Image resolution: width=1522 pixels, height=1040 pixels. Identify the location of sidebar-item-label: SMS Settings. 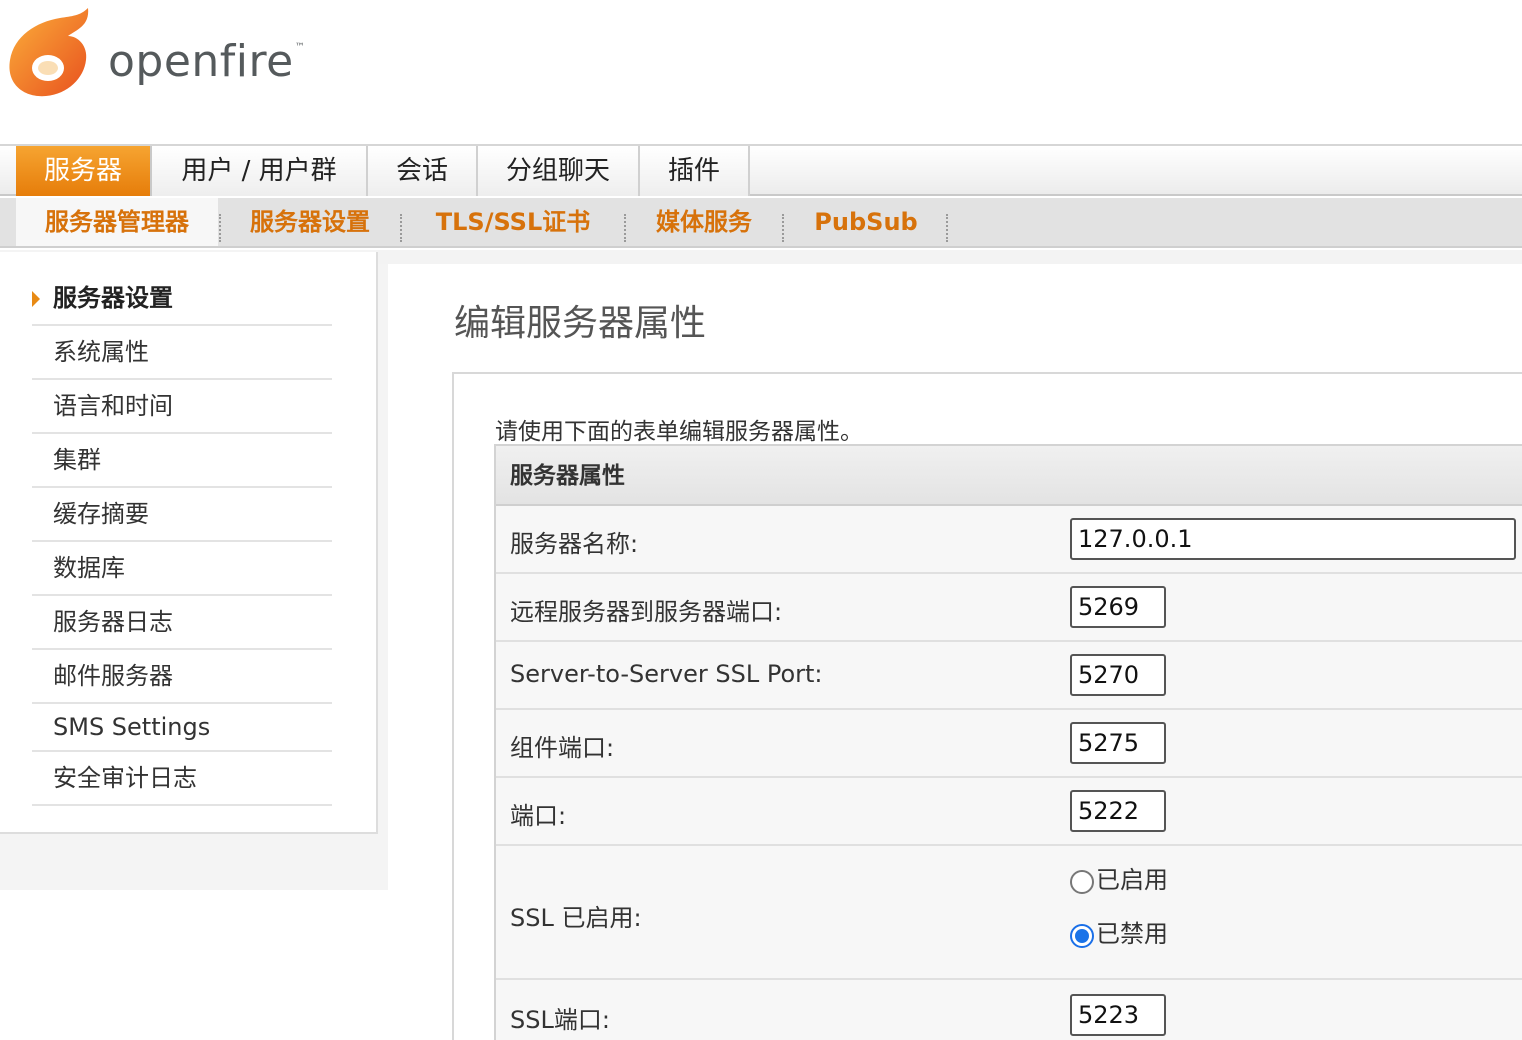
(132, 727).